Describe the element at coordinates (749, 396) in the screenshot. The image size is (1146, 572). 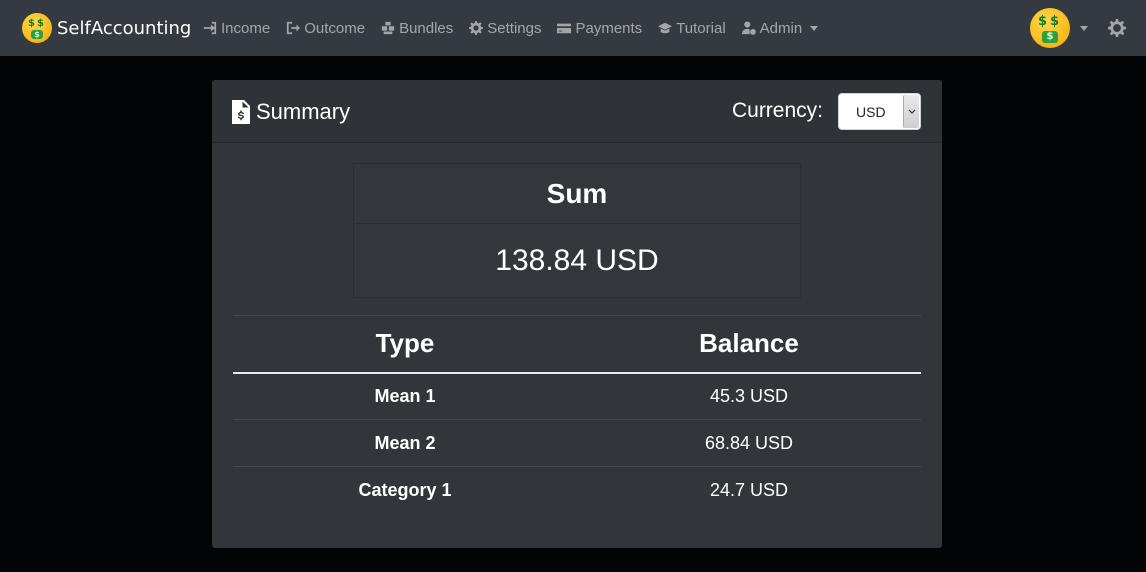
I see `row-balance: 45.3 USD` at that location.